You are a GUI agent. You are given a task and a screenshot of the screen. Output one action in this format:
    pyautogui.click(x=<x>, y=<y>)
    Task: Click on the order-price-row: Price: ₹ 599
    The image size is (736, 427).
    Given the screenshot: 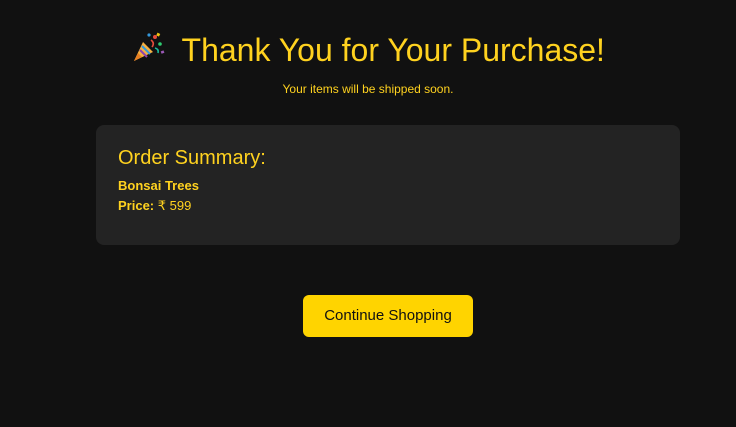 What is the action you would take?
    pyautogui.click(x=154, y=205)
    